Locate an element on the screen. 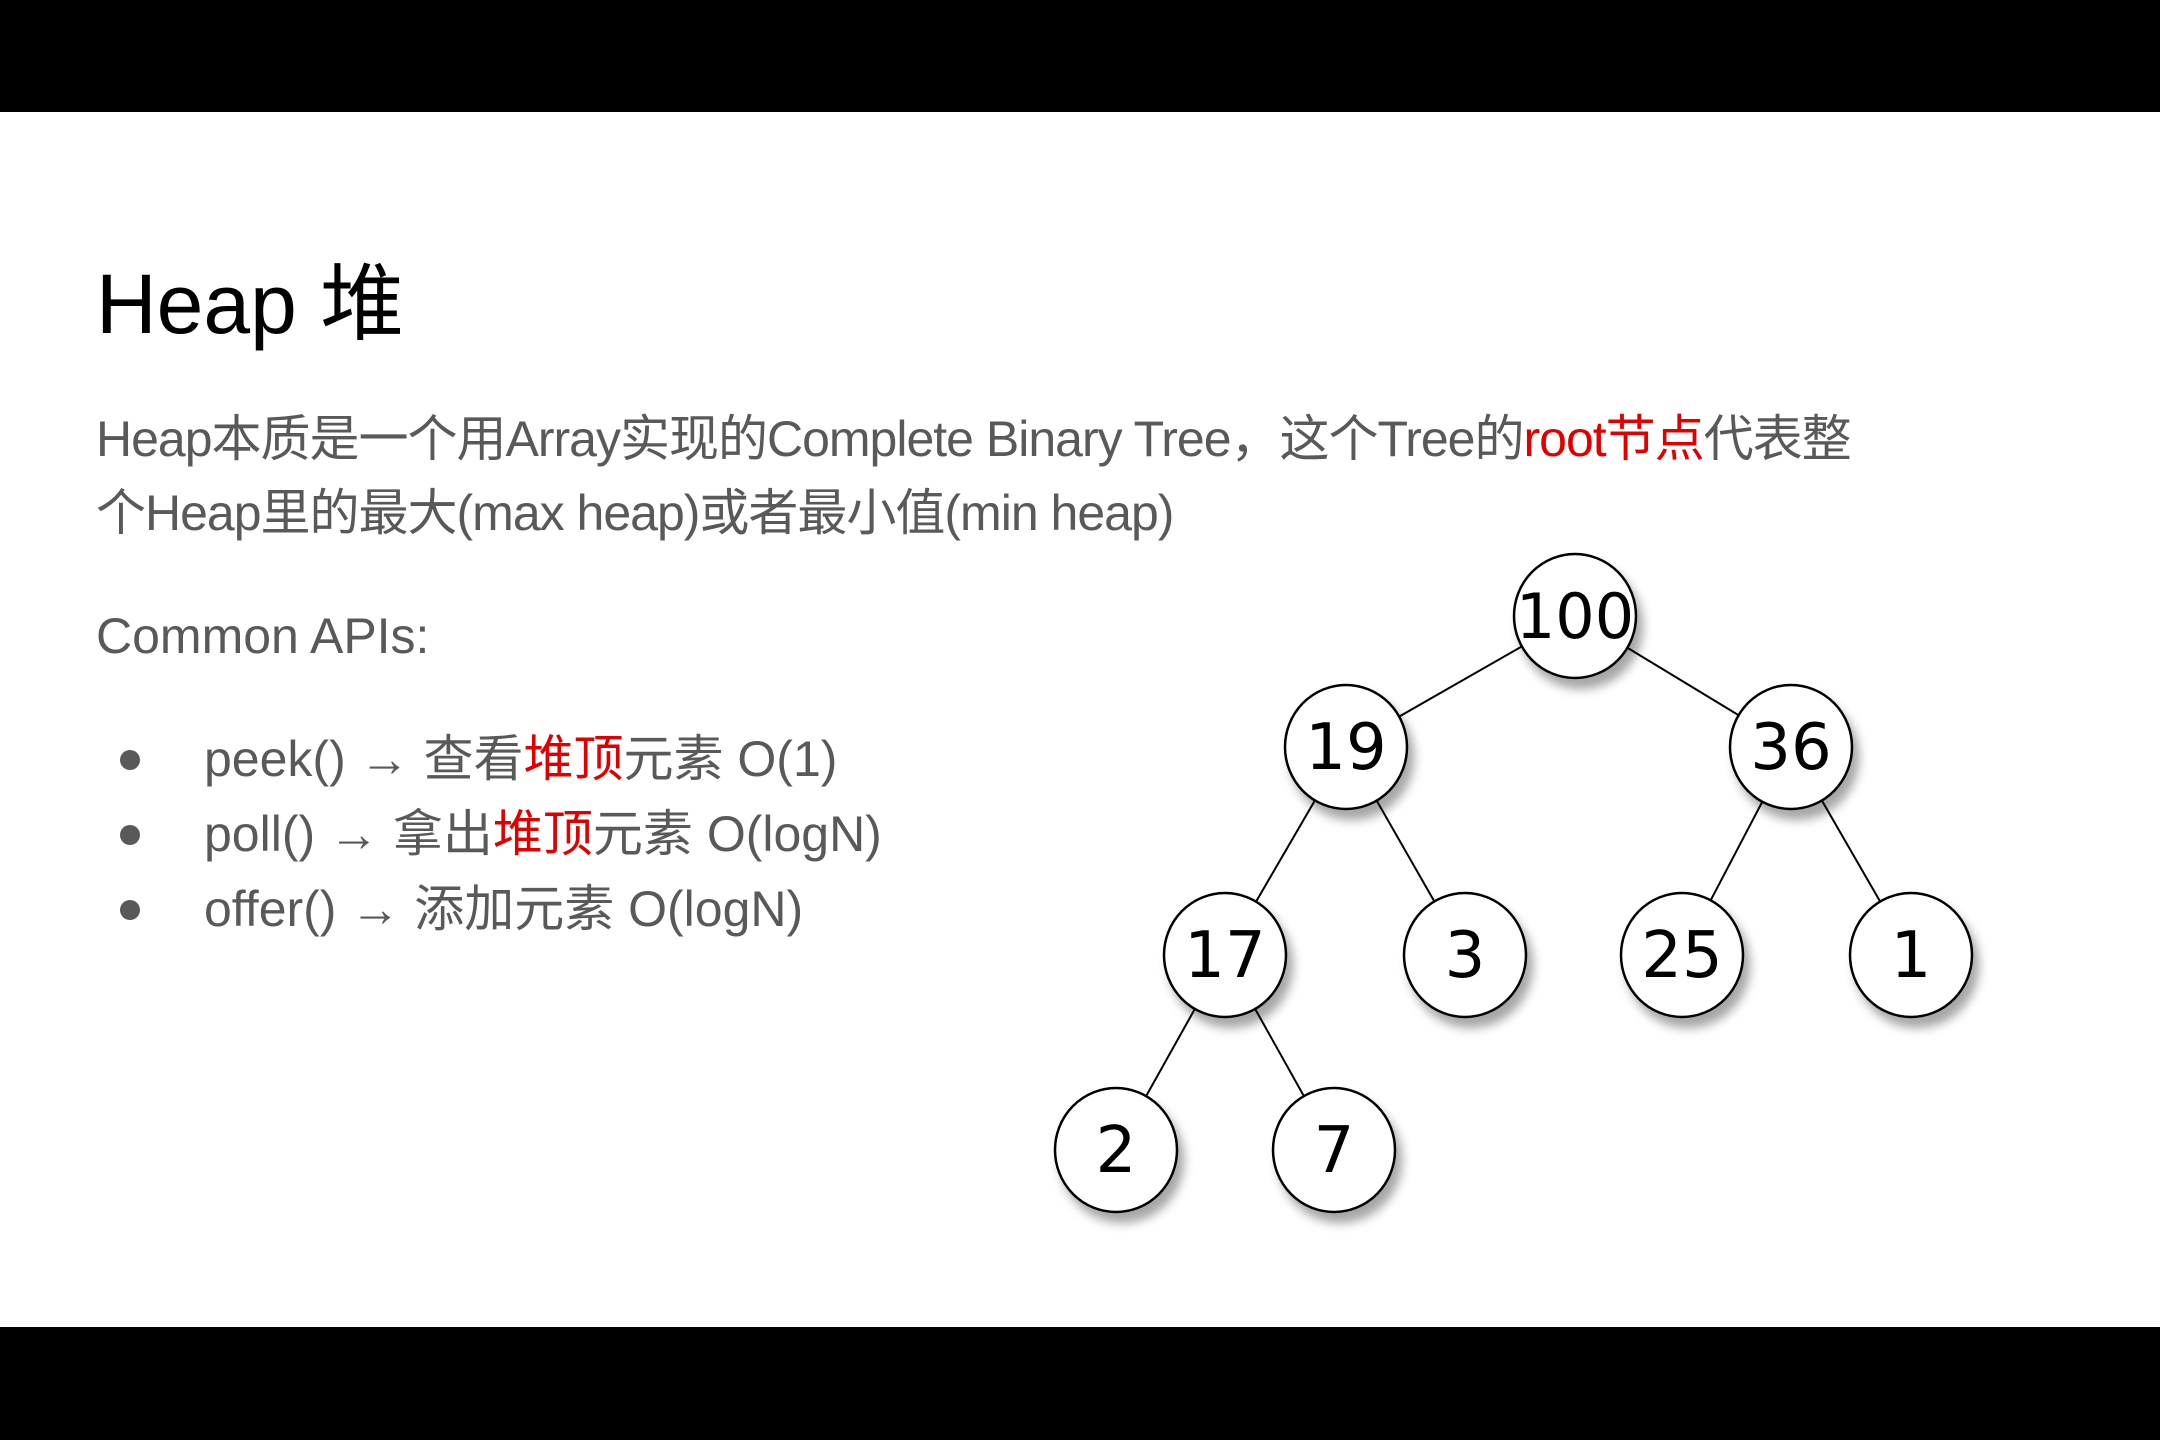 The height and width of the screenshot is (1440, 2160). tree-node: 25 is located at coordinates (1682, 955).